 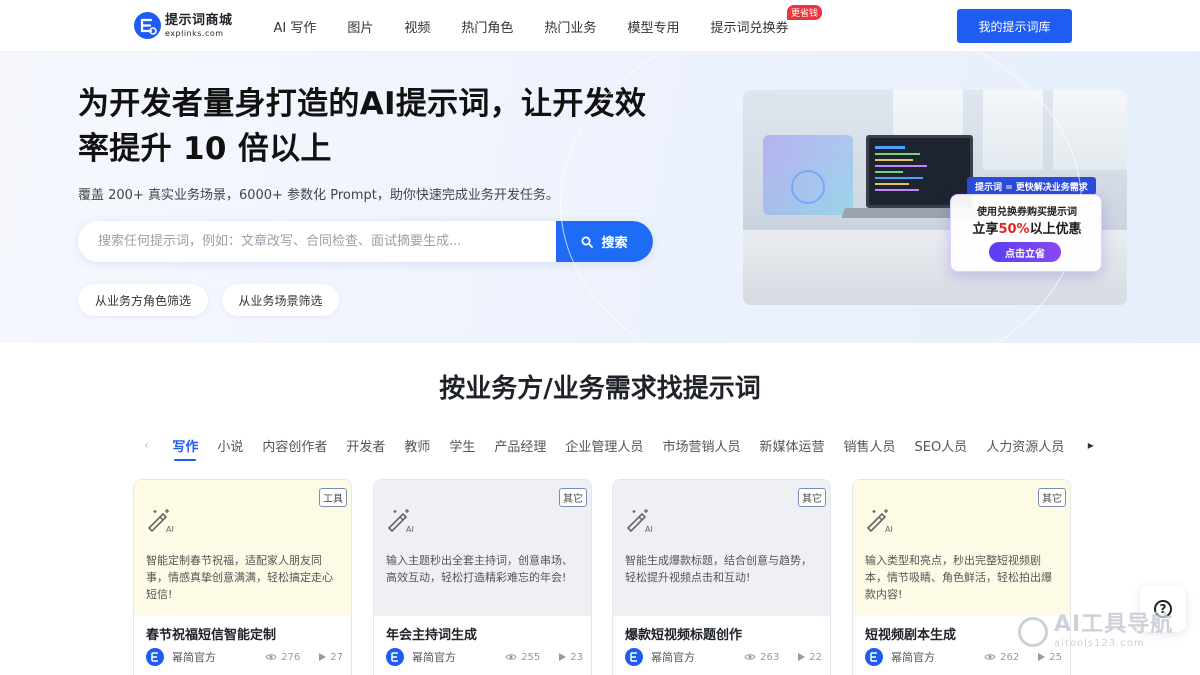 I want to click on play-count: 27, so click(x=336, y=657).